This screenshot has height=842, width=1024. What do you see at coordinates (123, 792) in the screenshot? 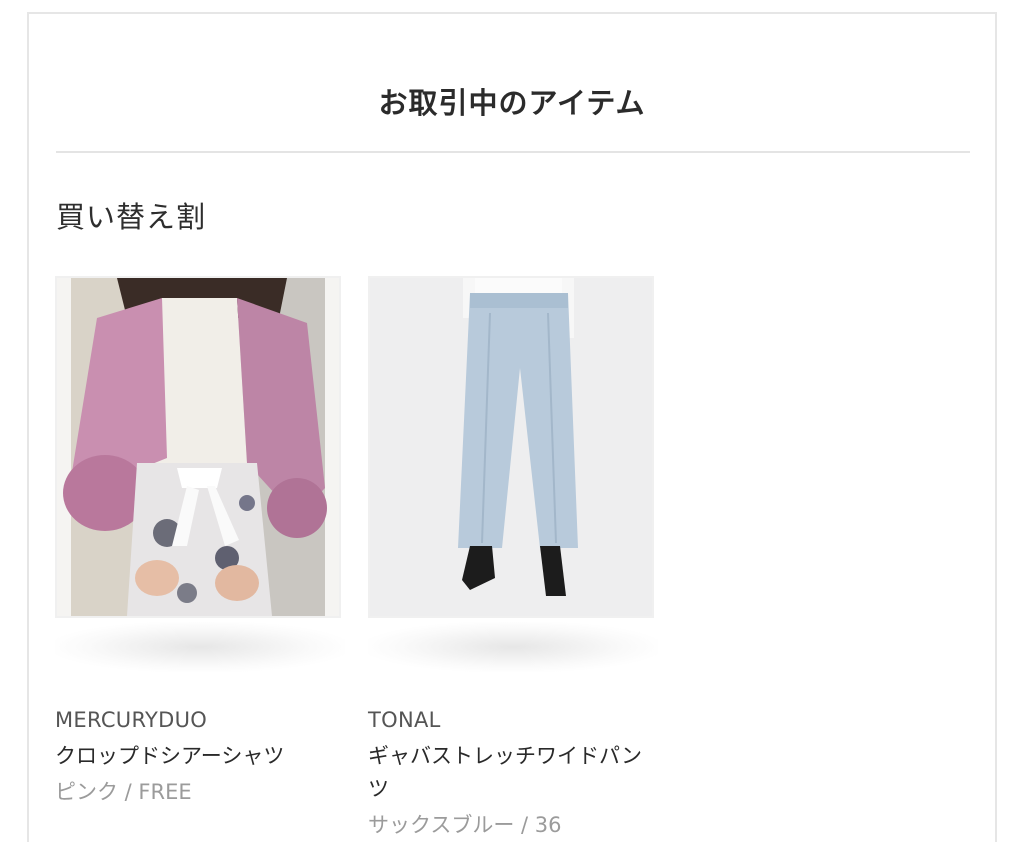
I see `product-variant: ピンク / FREE` at bounding box center [123, 792].